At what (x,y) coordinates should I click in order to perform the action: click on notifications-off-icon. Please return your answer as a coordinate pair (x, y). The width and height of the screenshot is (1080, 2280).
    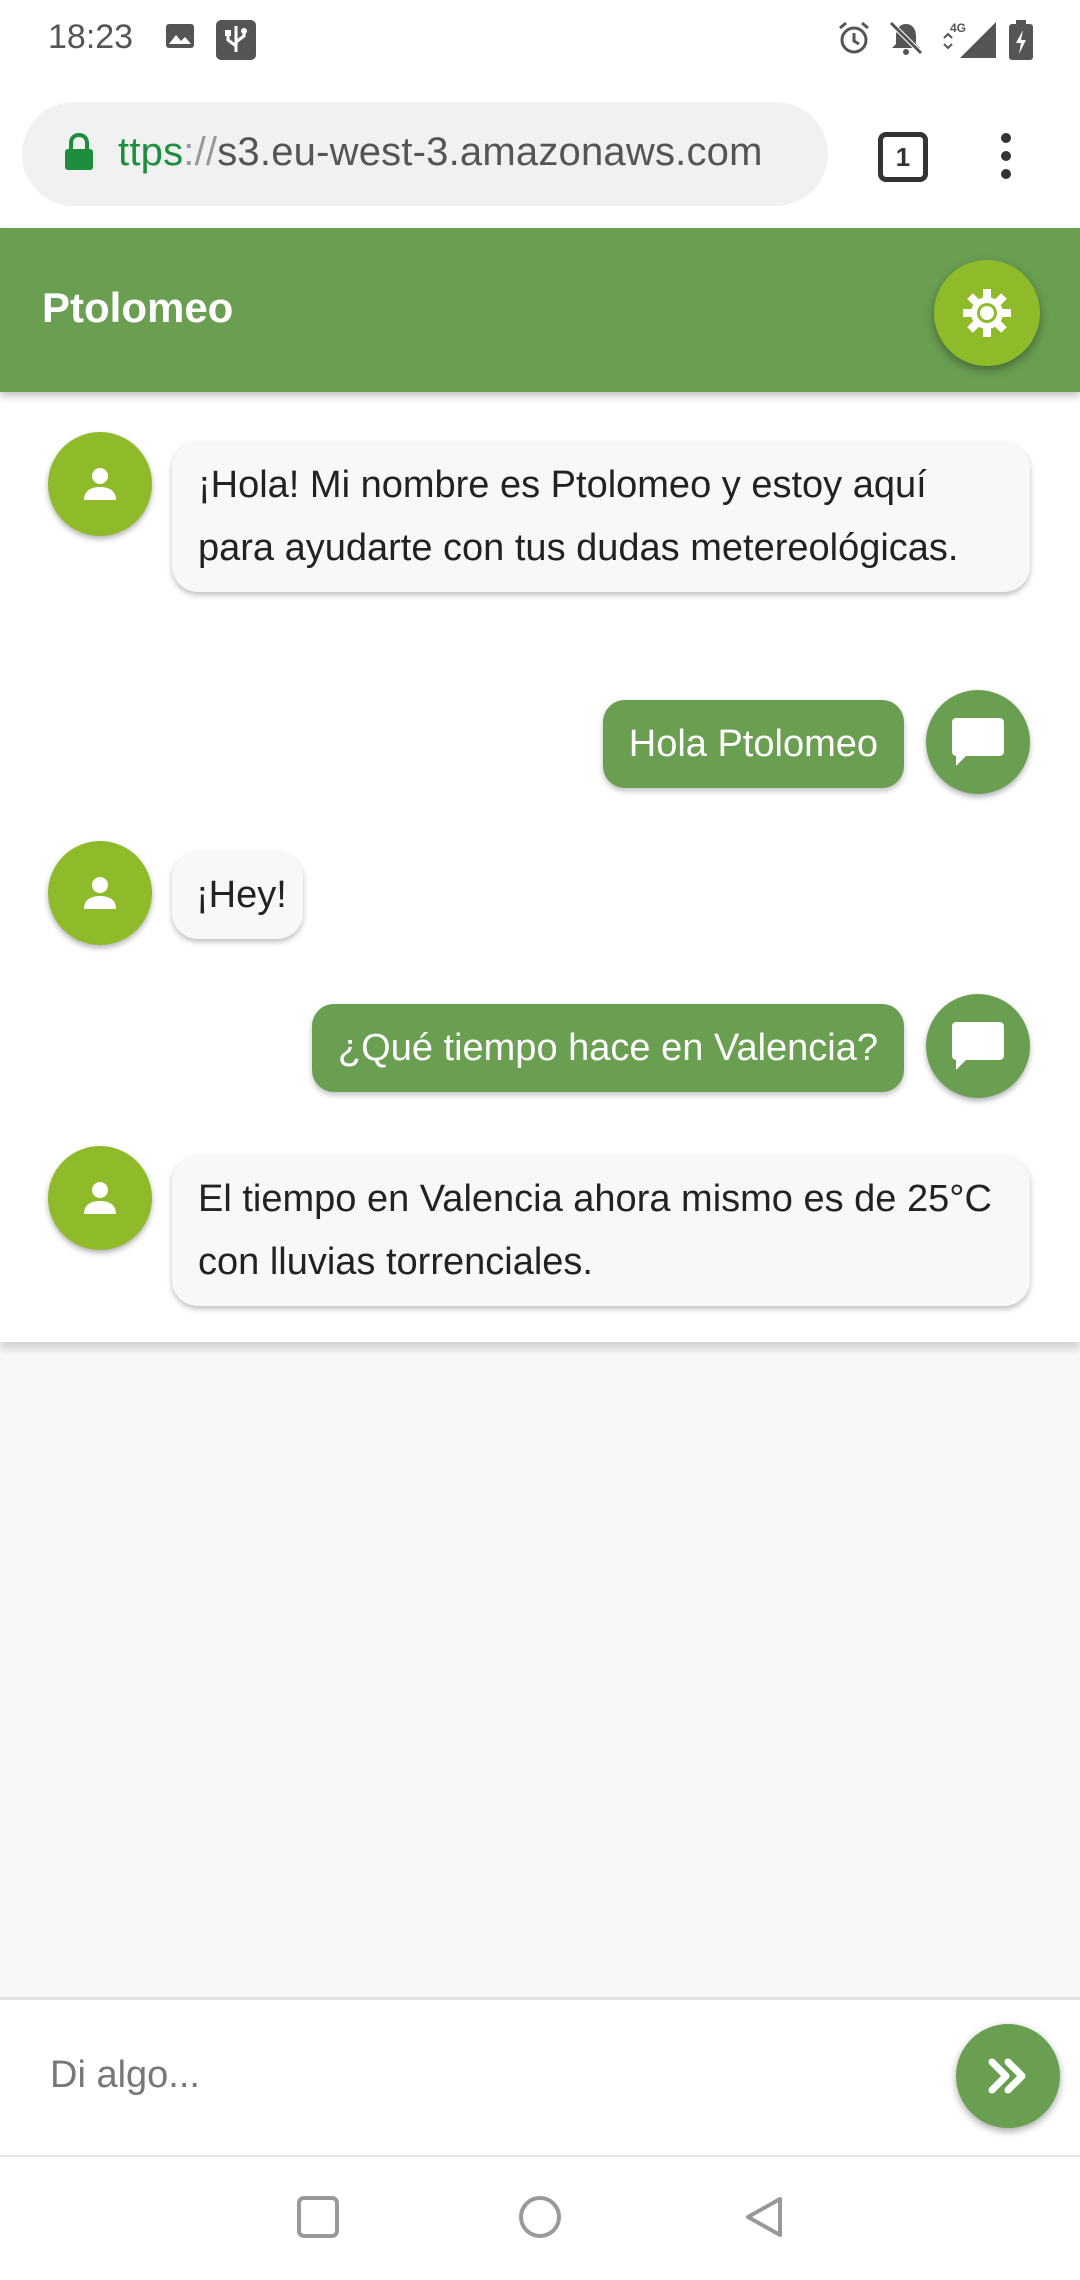
    Looking at the image, I should click on (906, 40).